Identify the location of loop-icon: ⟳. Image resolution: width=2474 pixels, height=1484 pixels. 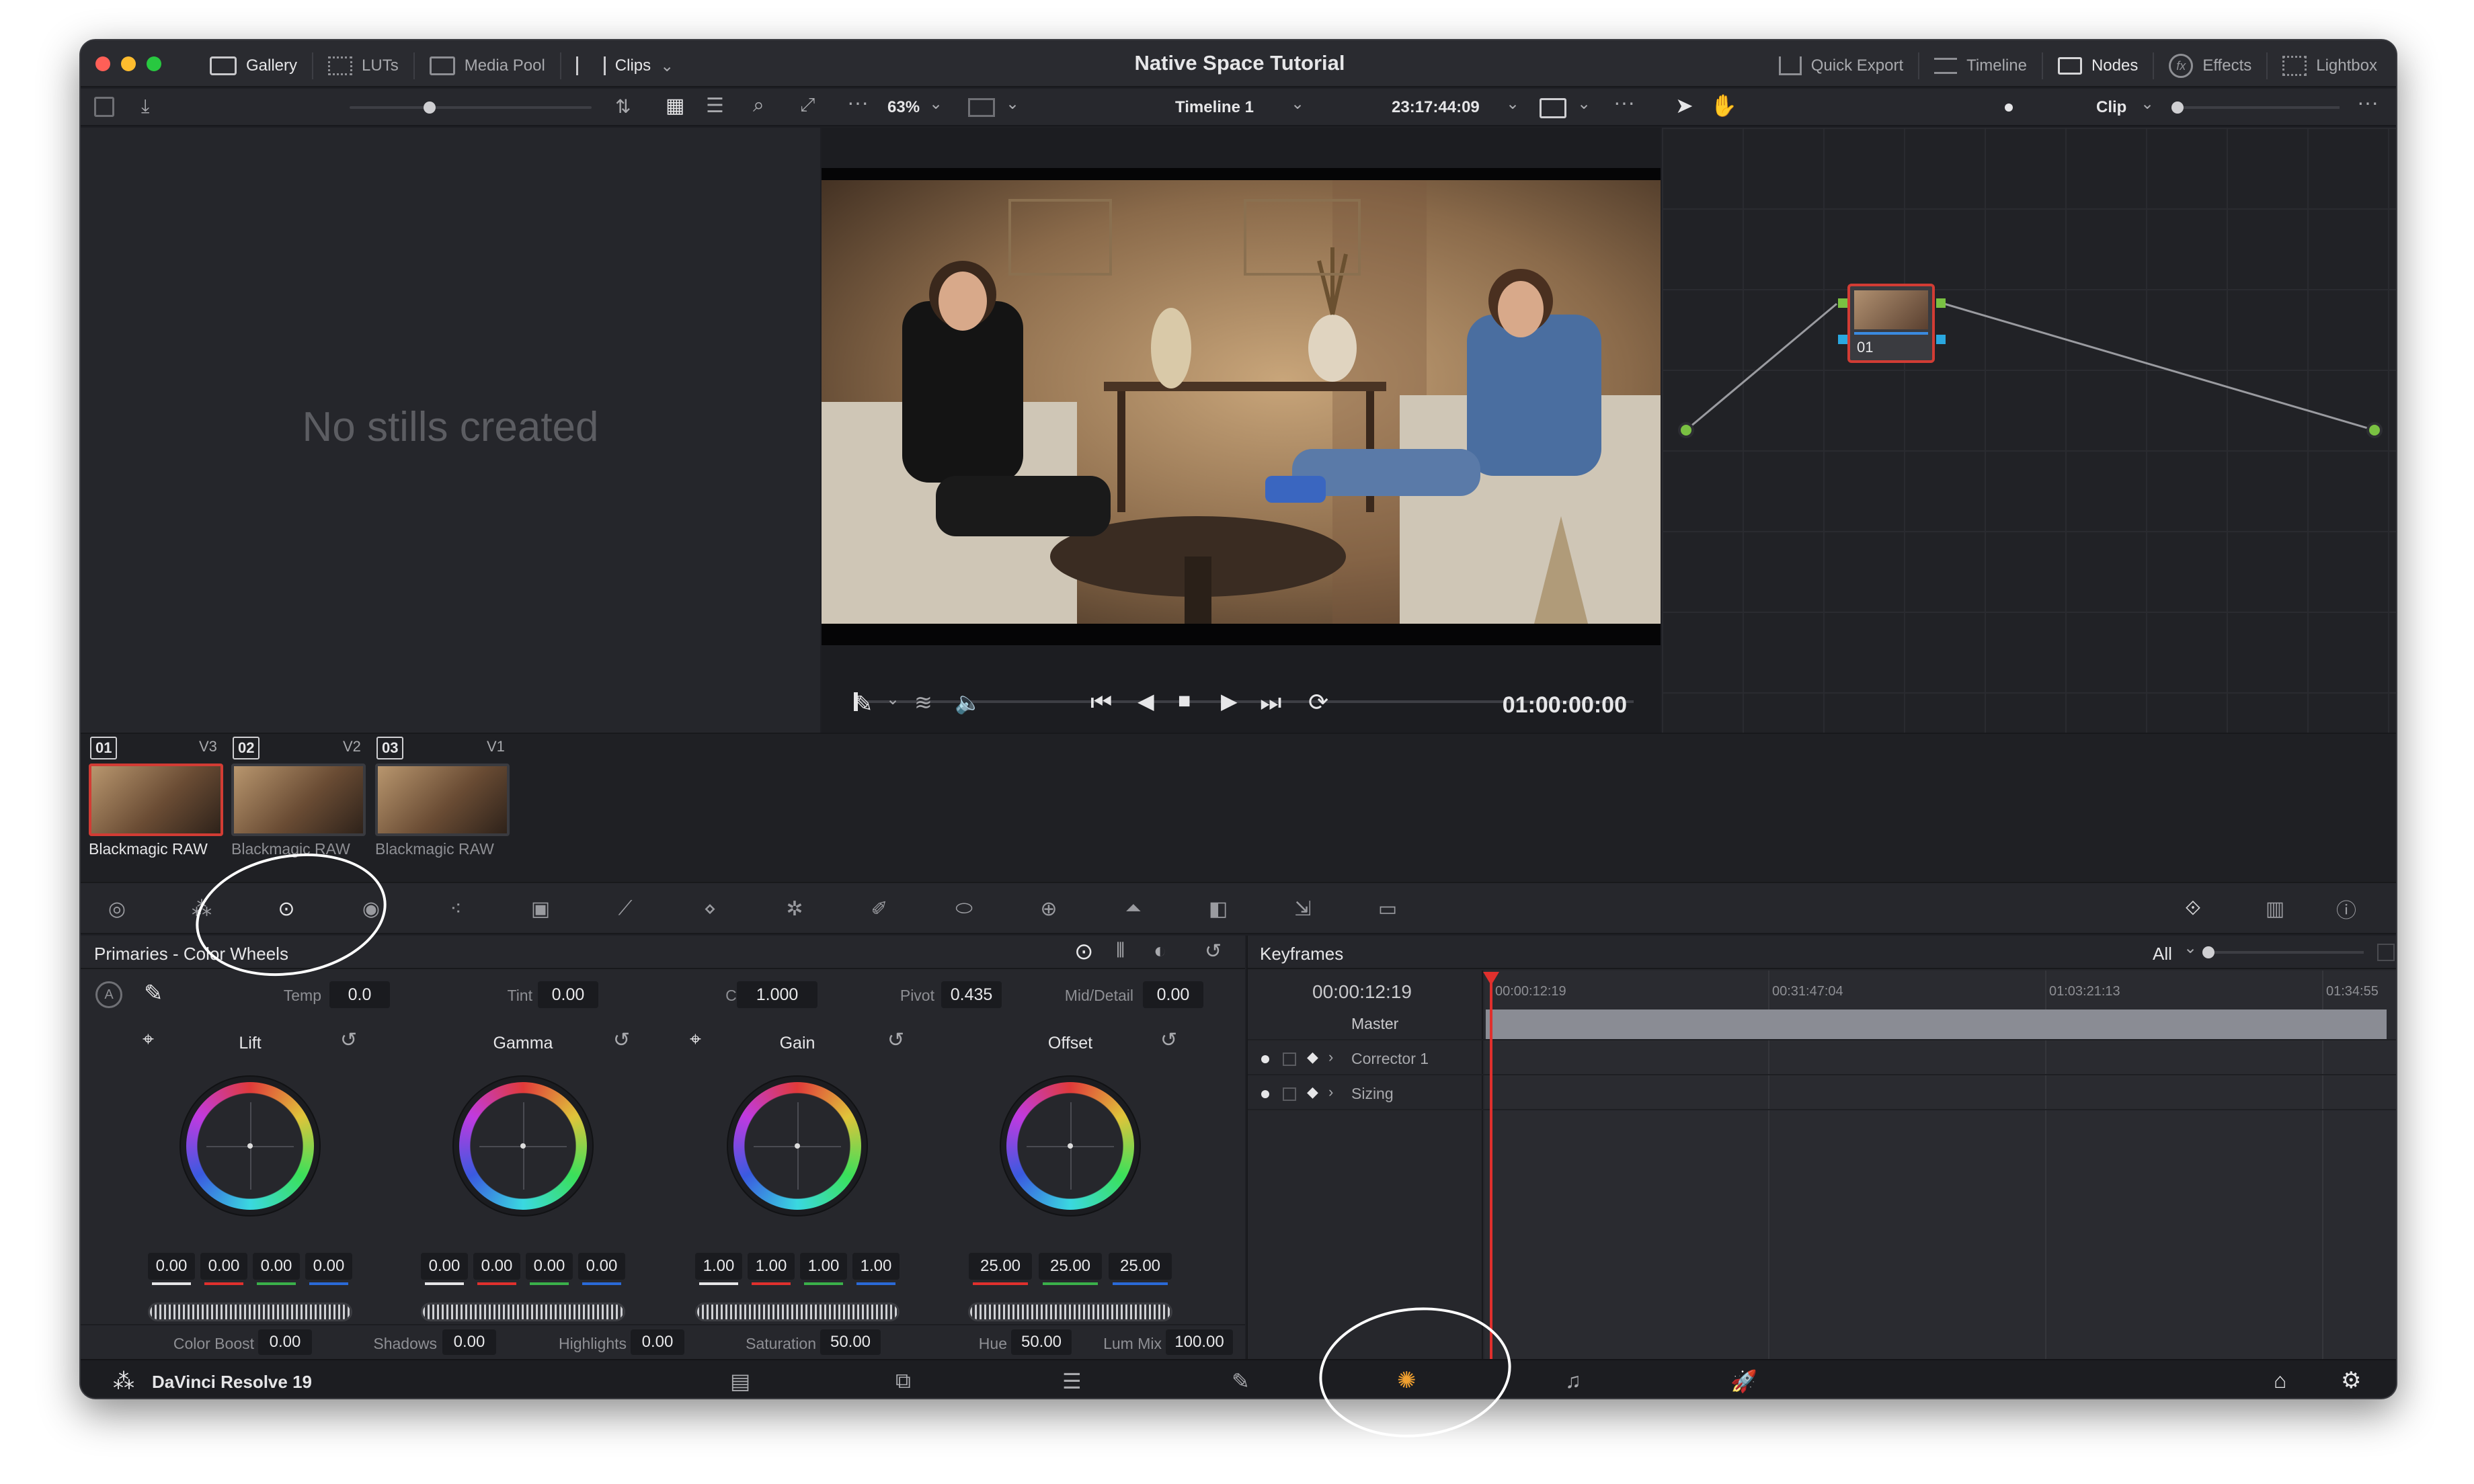
(1318, 702).